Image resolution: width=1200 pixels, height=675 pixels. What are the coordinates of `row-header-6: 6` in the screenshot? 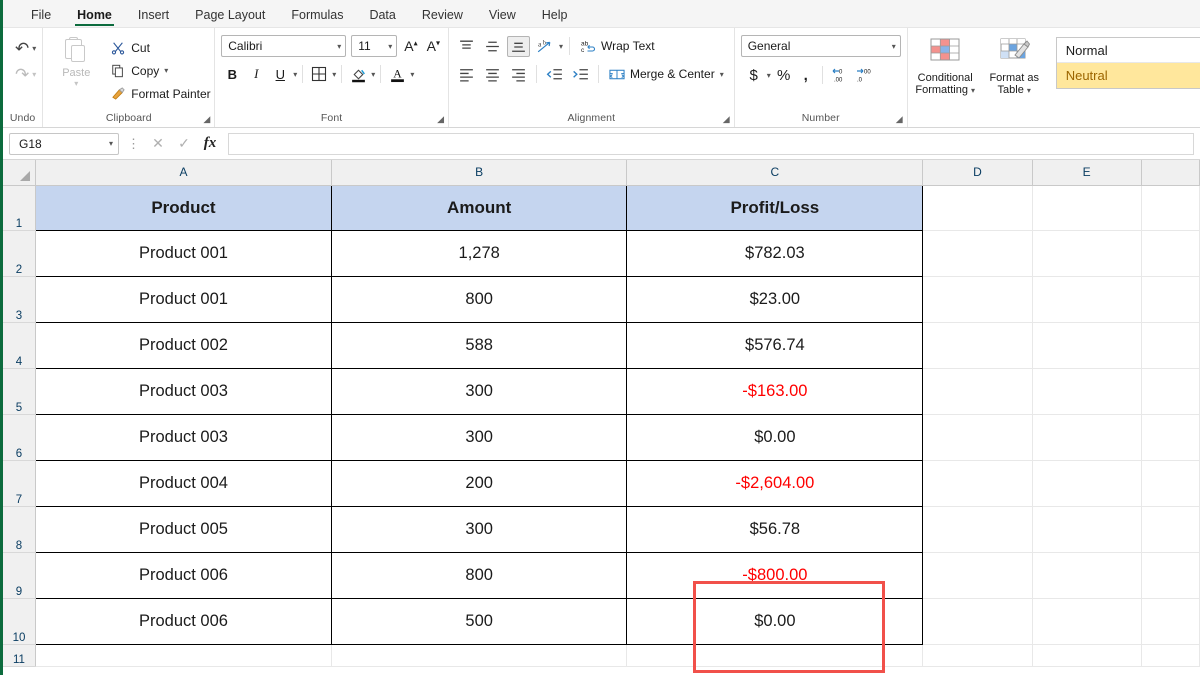 It's located at (19, 437).